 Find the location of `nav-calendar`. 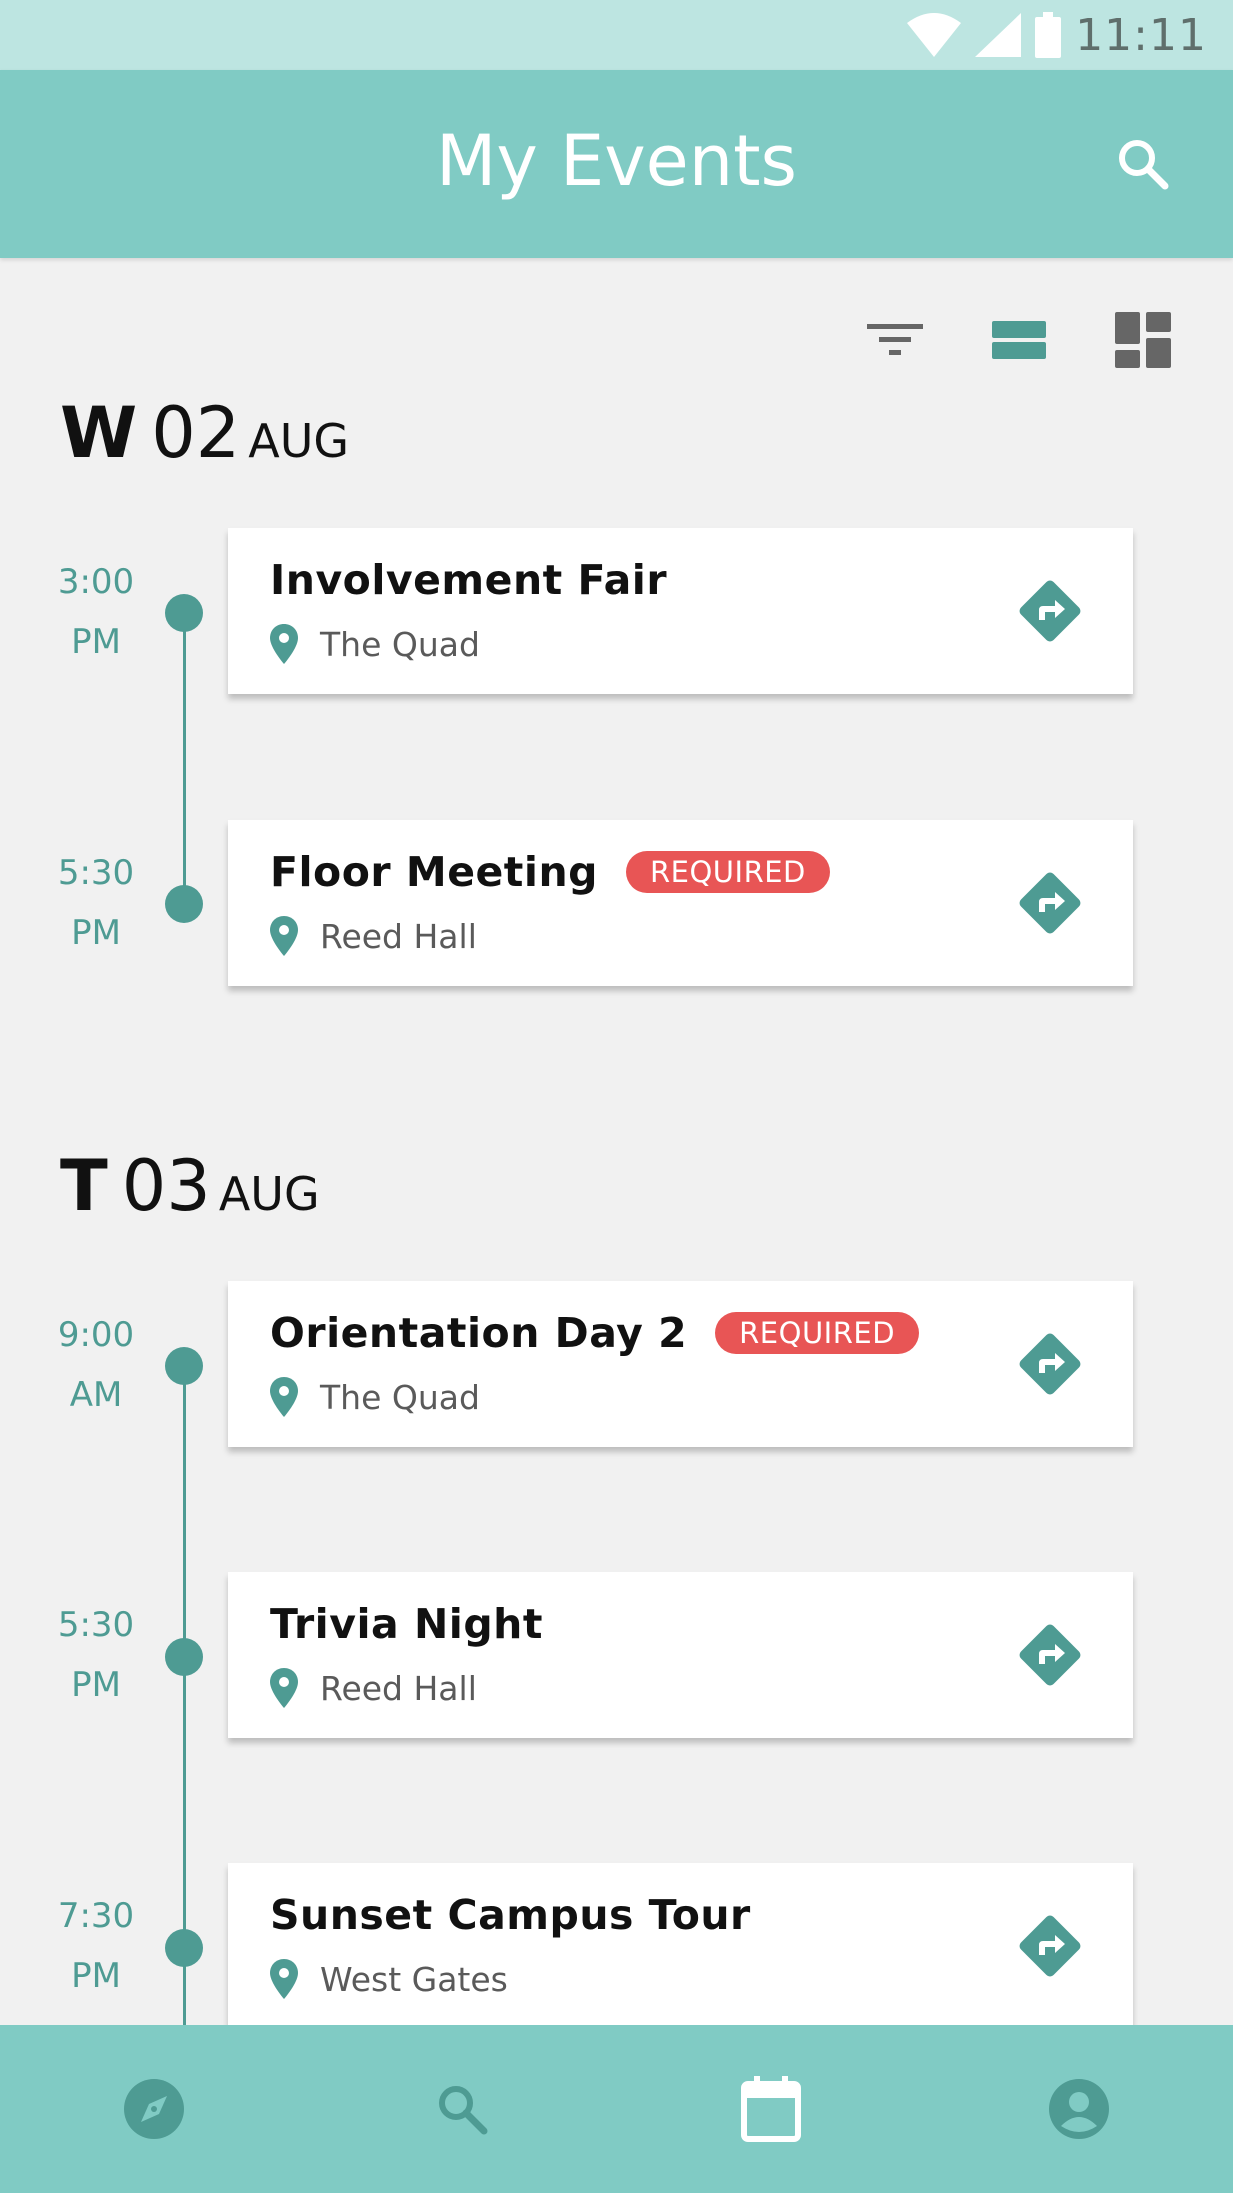

nav-calendar is located at coordinates (771, 2109).